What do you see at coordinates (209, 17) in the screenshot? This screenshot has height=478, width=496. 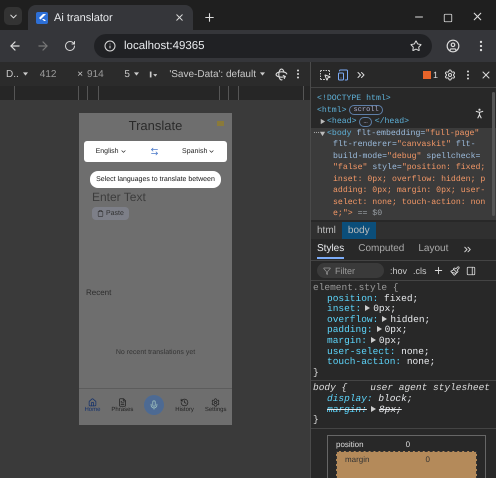 I see `new-tab-icon` at bounding box center [209, 17].